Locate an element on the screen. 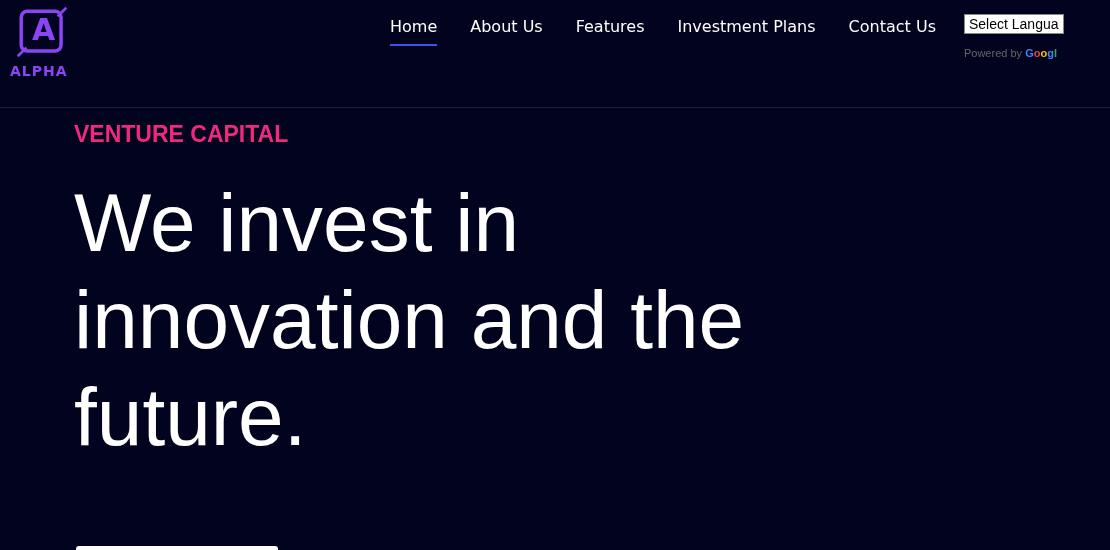  nav-link: Features is located at coordinates (610, 31).